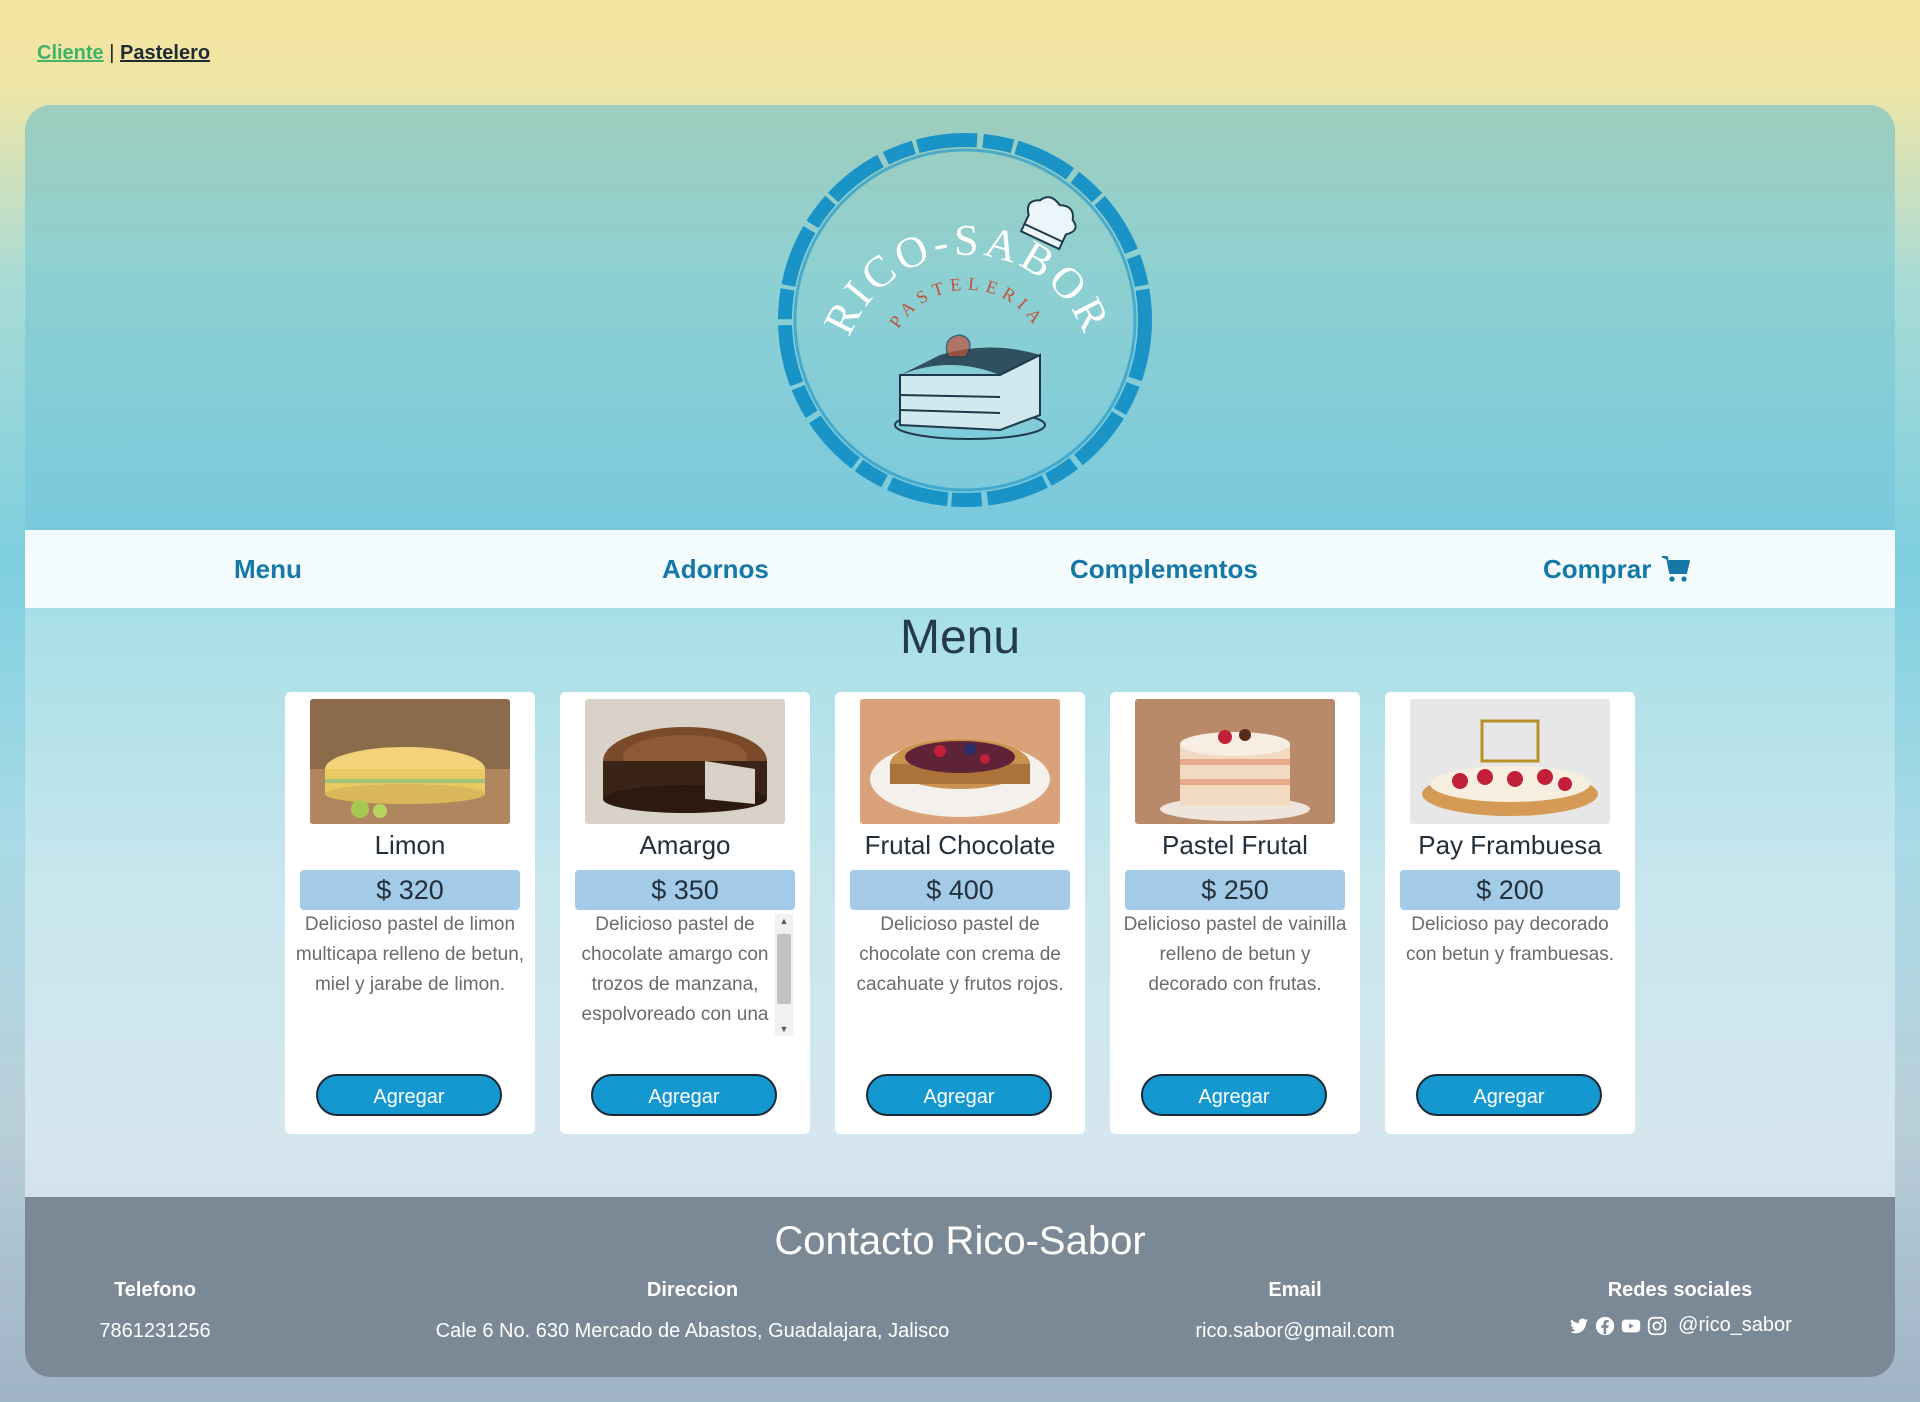 The height and width of the screenshot is (1402, 1920). What do you see at coordinates (692, 1290) in the screenshot?
I see `direccion-label: Direccion` at bounding box center [692, 1290].